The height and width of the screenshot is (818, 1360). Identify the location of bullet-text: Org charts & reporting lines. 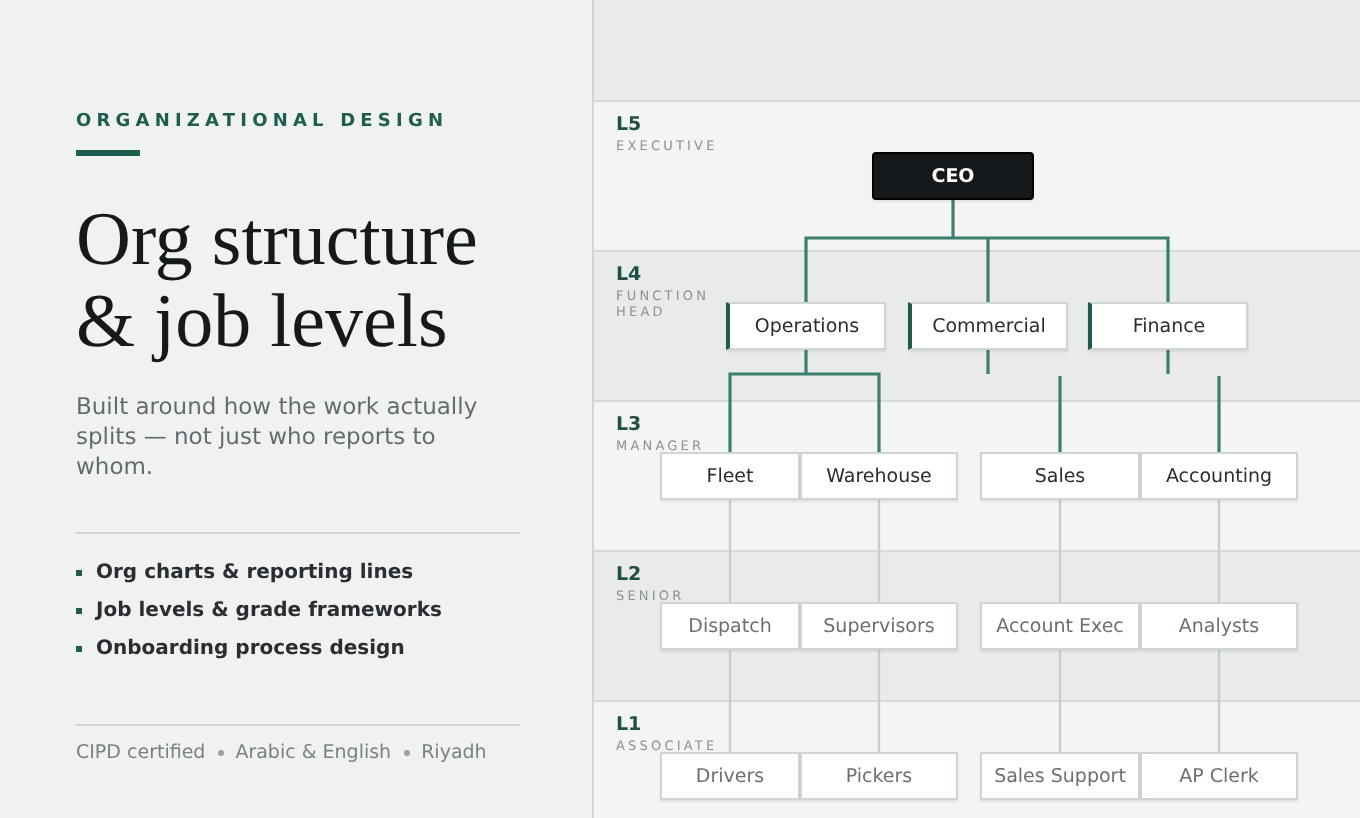
(255, 573).